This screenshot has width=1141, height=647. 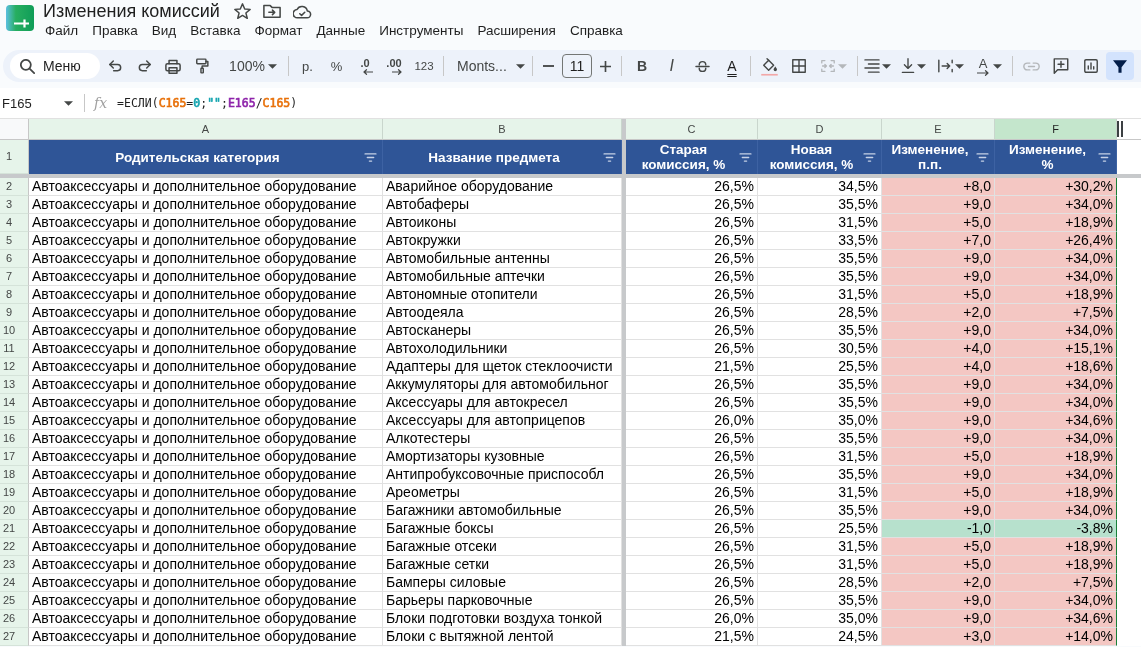 What do you see at coordinates (1056, 529) in the screenshot?
I see `table-cell: -3,8%` at bounding box center [1056, 529].